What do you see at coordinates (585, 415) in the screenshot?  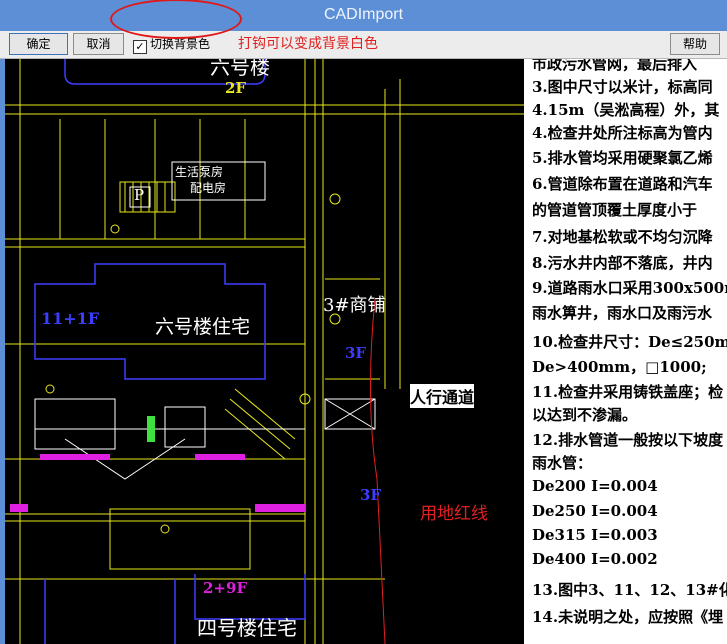 I see `note-line: 以达到不渗漏。` at bounding box center [585, 415].